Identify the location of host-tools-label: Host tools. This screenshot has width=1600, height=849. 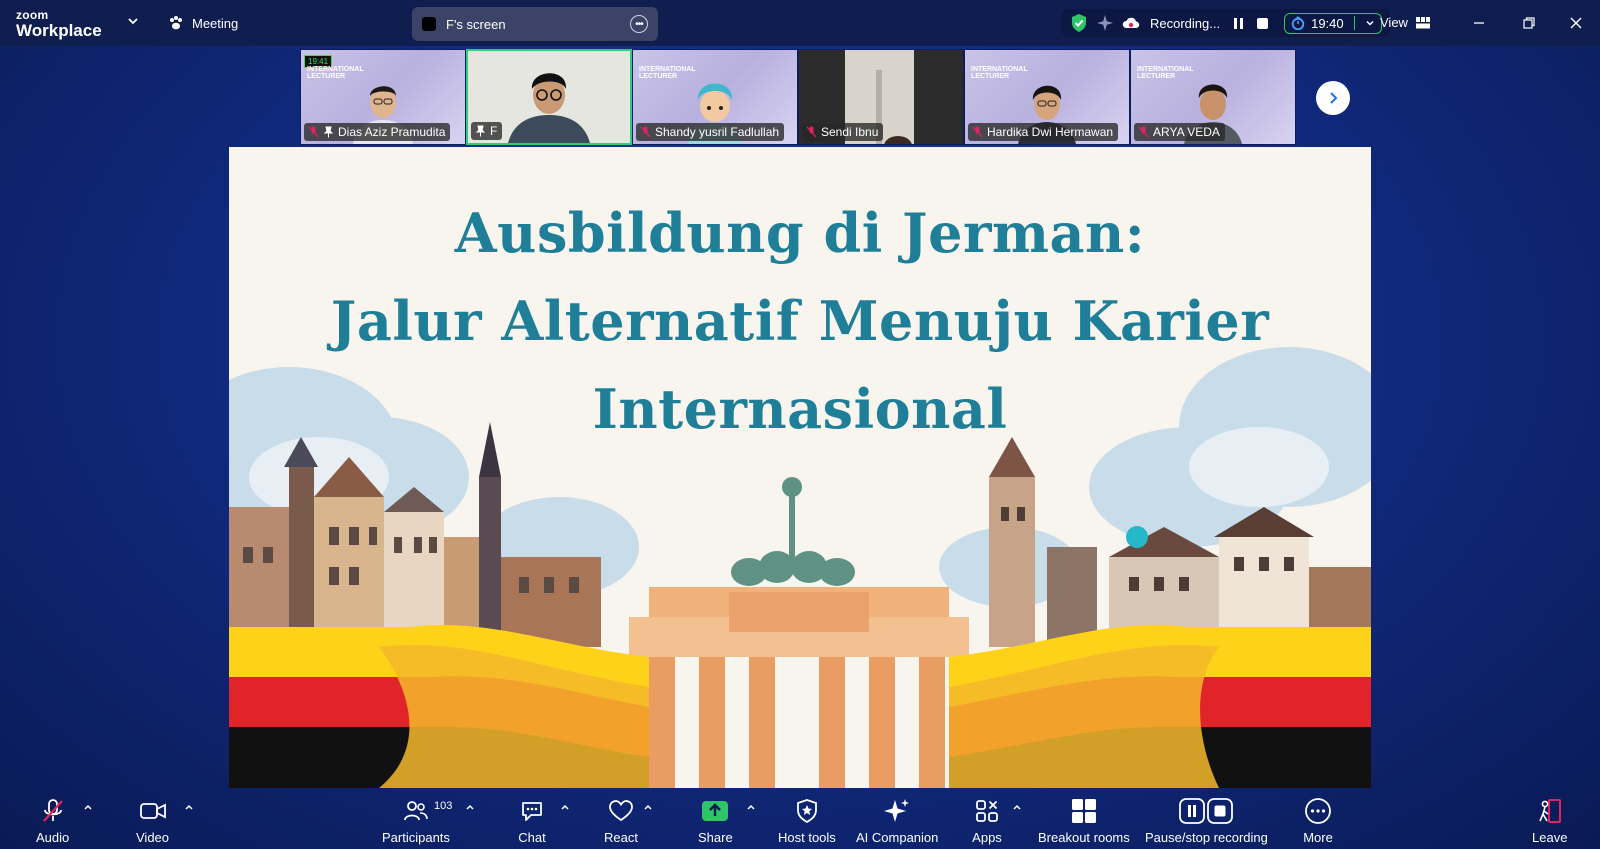
(807, 837).